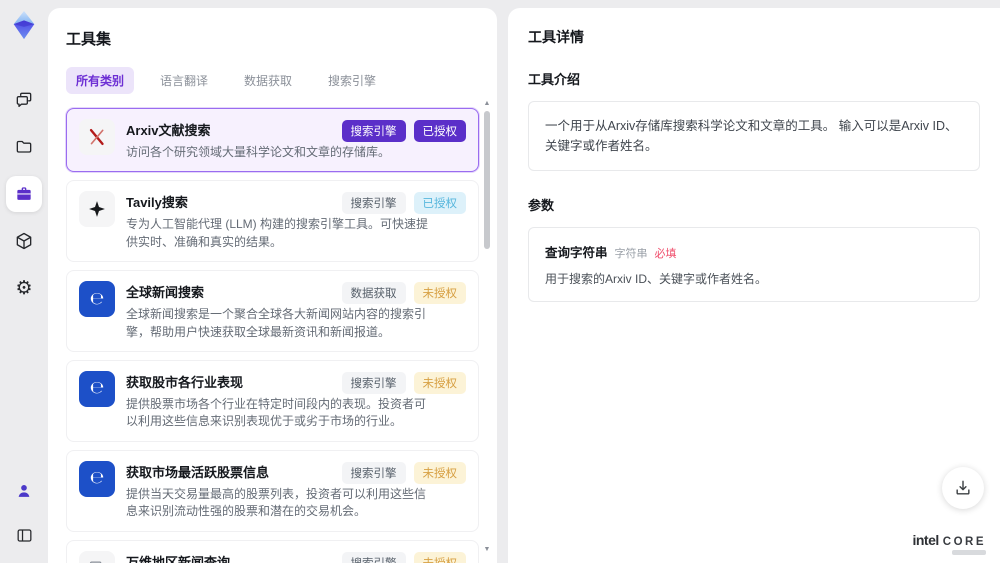 Image resolution: width=1000 pixels, height=563 pixels. I want to click on tavily-star-icon, so click(97, 209).